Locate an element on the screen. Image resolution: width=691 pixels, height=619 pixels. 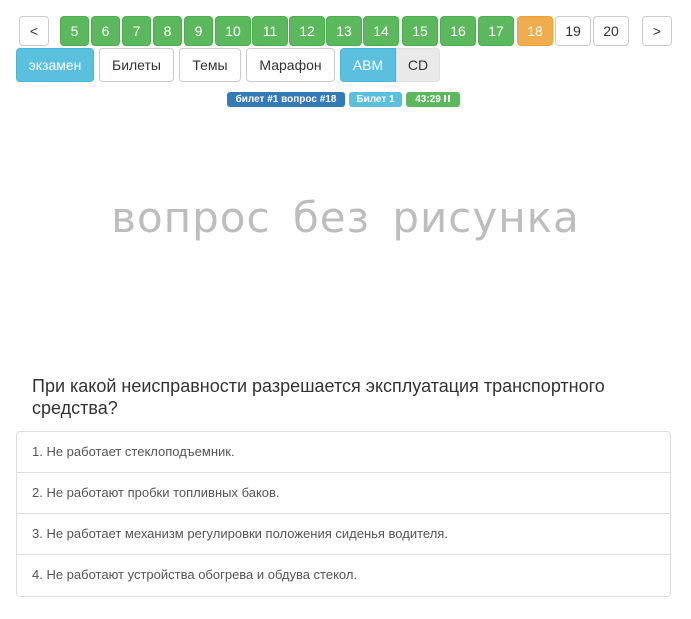
category-abm-button: ABM is located at coordinates (368, 65).